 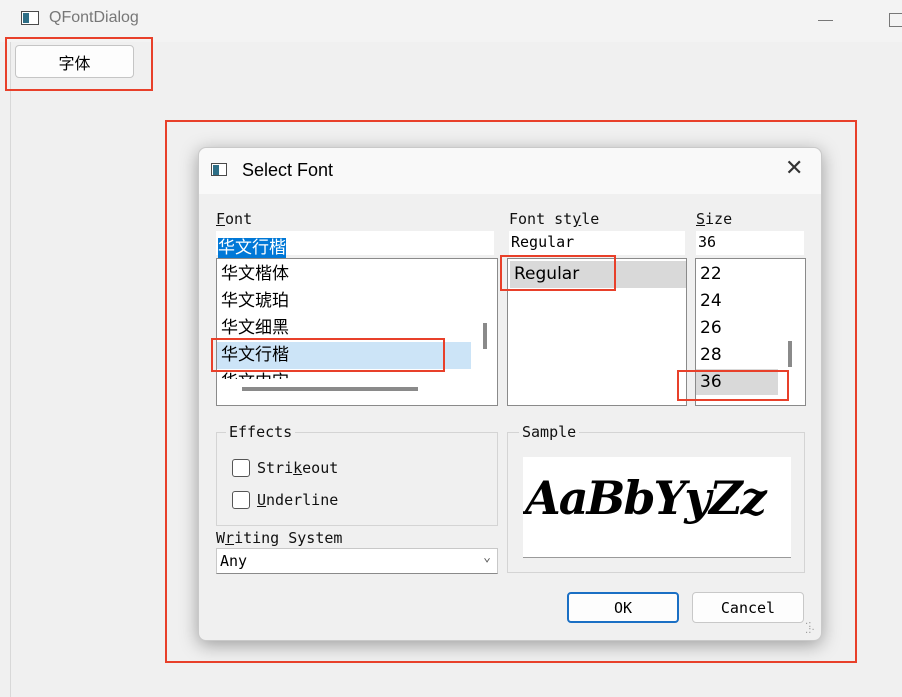 I want to click on font-label: Font, so click(x=234, y=219).